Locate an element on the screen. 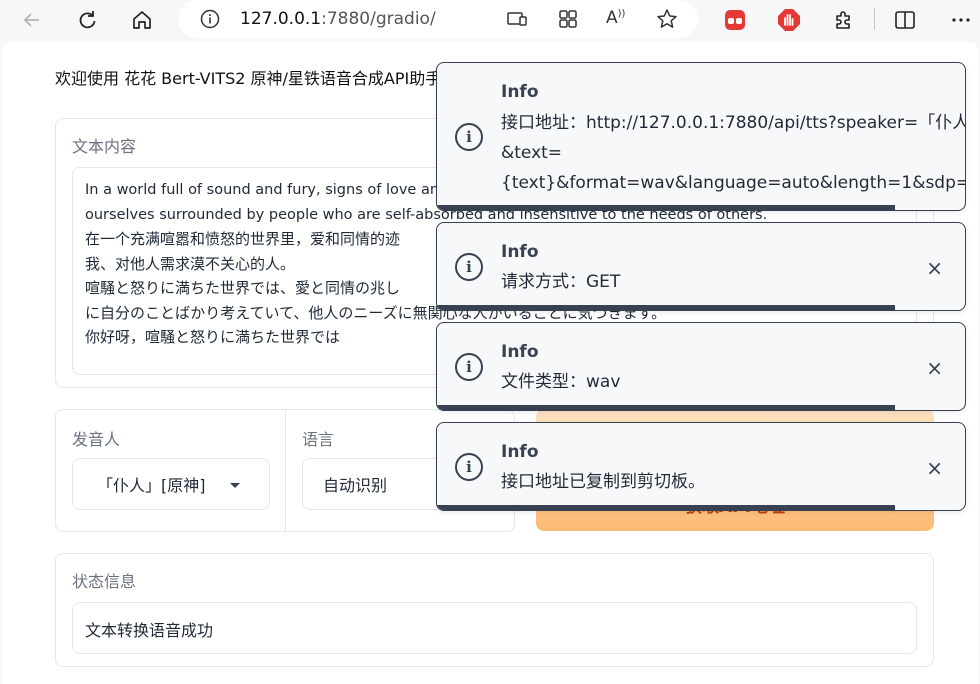  status-label: 状态信息 is located at coordinates (104, 581).